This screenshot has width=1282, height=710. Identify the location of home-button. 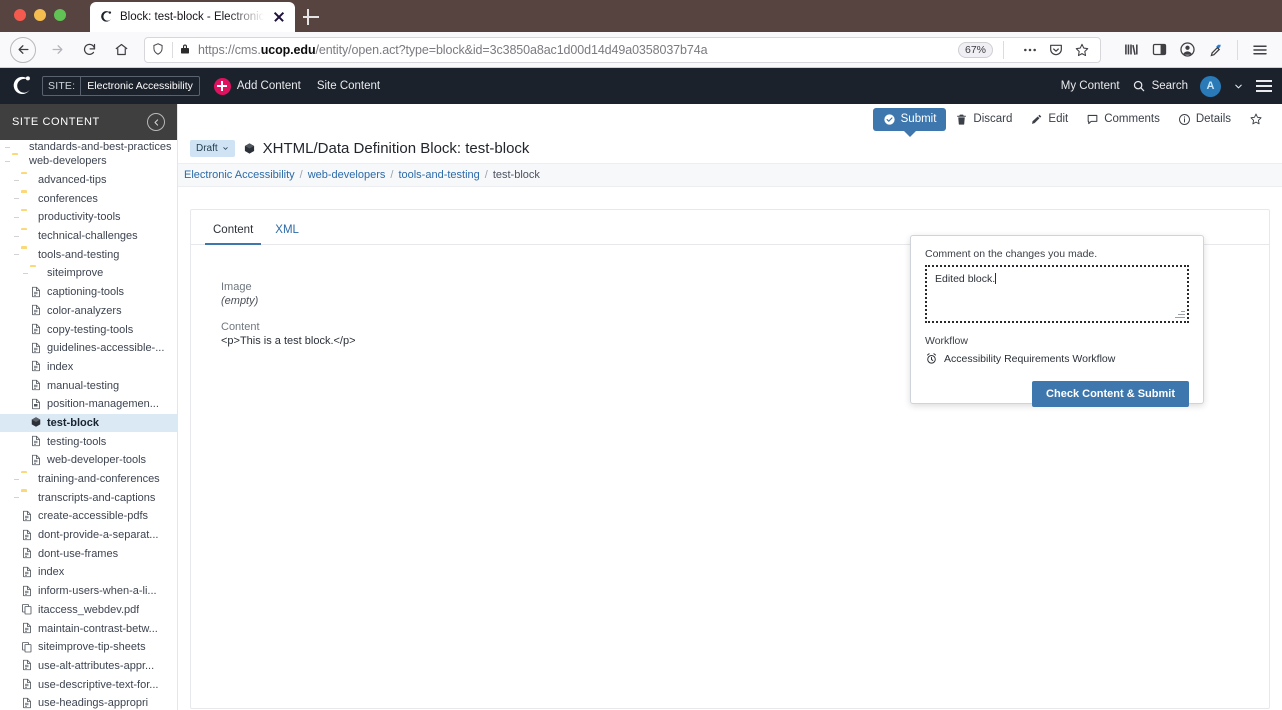
(121, 50).